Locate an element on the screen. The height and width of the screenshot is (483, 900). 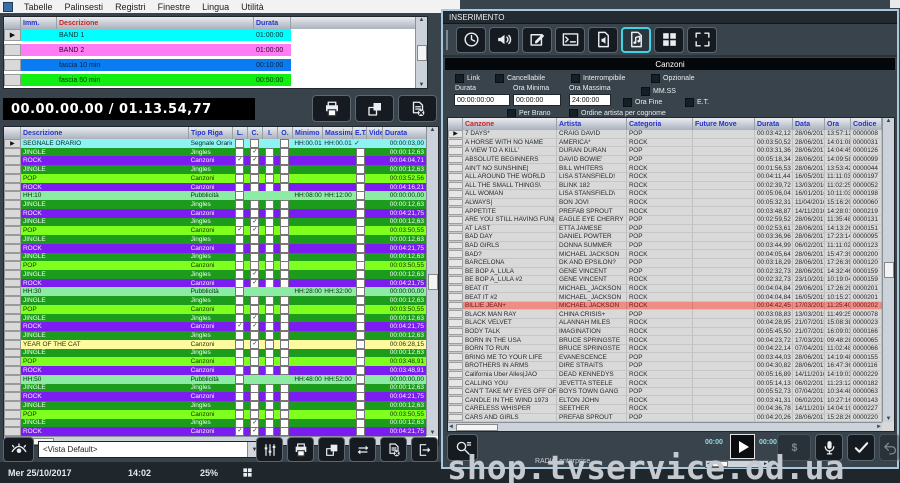
durata-field: 00:00:00:00 is located at coordinates (482, 100).